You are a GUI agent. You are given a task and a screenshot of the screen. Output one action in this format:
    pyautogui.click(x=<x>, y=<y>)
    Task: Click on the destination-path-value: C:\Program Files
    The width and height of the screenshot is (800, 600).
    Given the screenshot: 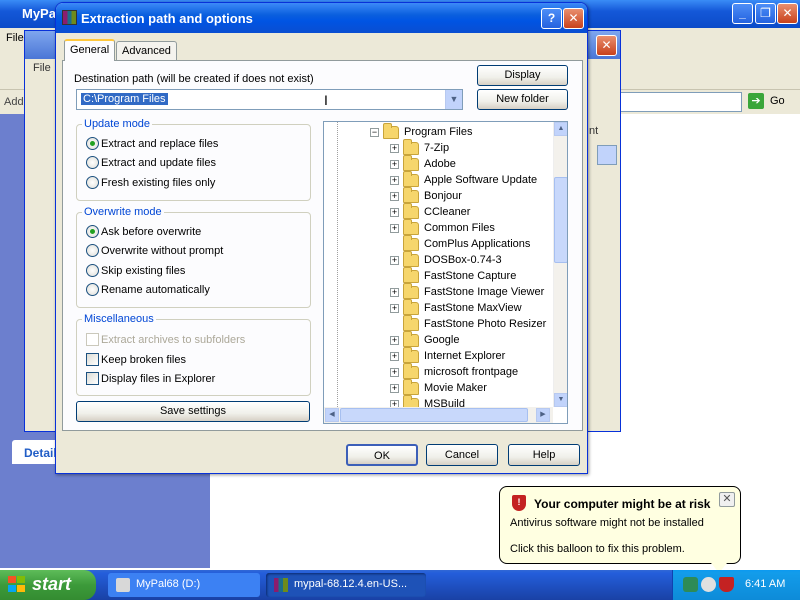 What is the action you would take?
    pyautogui.click(x=124, y=99)
    